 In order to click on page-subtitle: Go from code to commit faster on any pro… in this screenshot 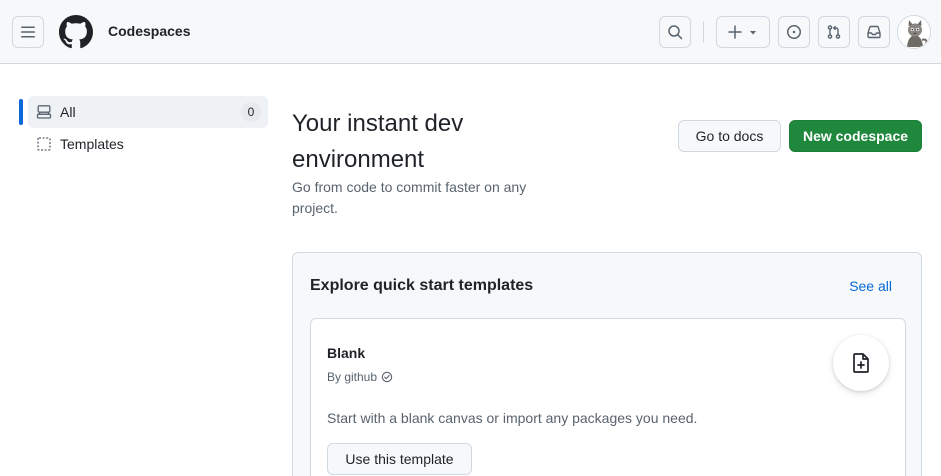, I will do `click(409, 197)`.